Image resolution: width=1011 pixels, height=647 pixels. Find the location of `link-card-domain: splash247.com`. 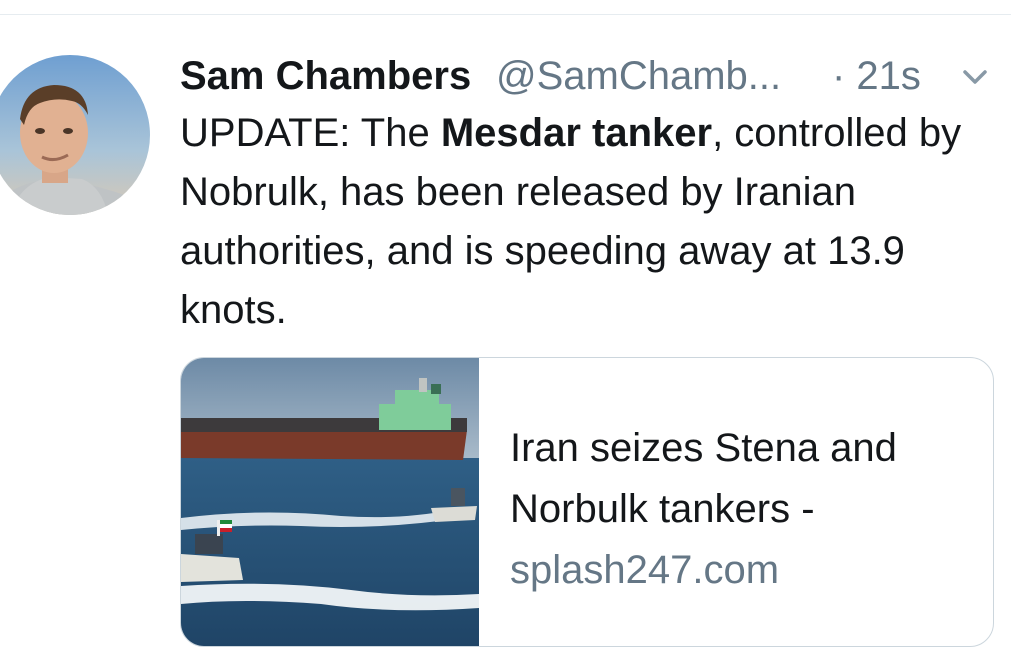

link-card-domain: splash247.com is located at coordinates (745, 570).